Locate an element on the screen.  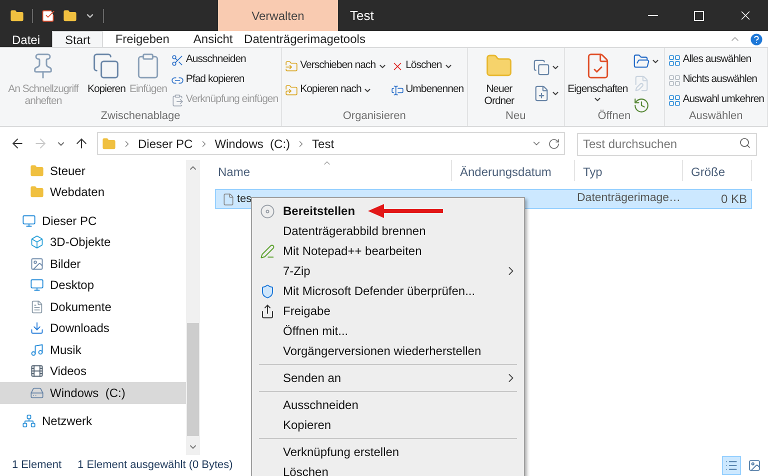
group-label: Neu is located at coordinates (516, 116).